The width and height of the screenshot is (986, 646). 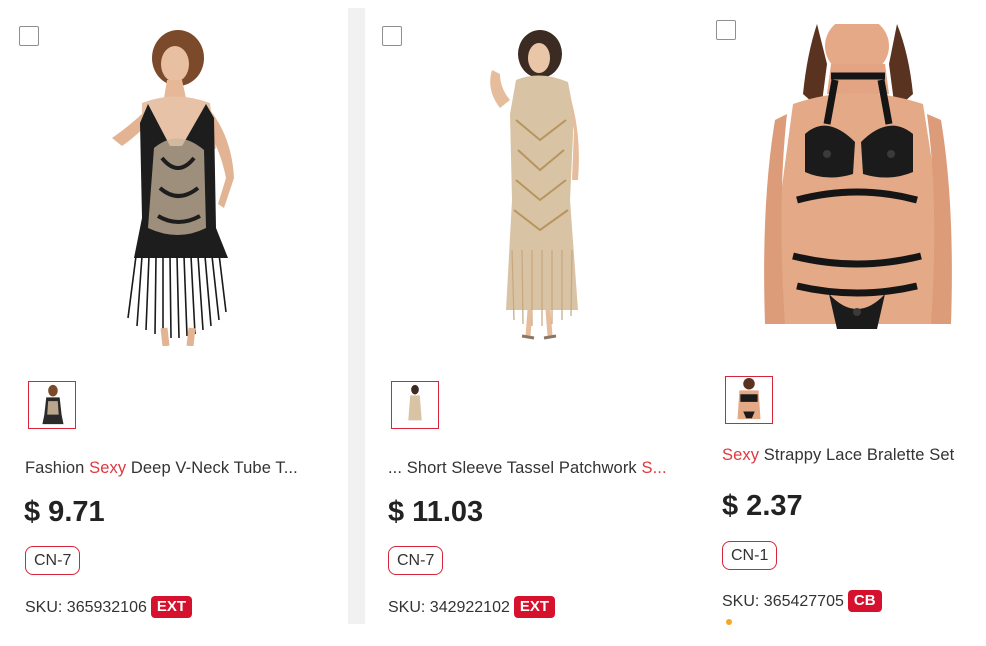 I want to click on sku-label: SKU: 365932106, so click(x=86, y=608).